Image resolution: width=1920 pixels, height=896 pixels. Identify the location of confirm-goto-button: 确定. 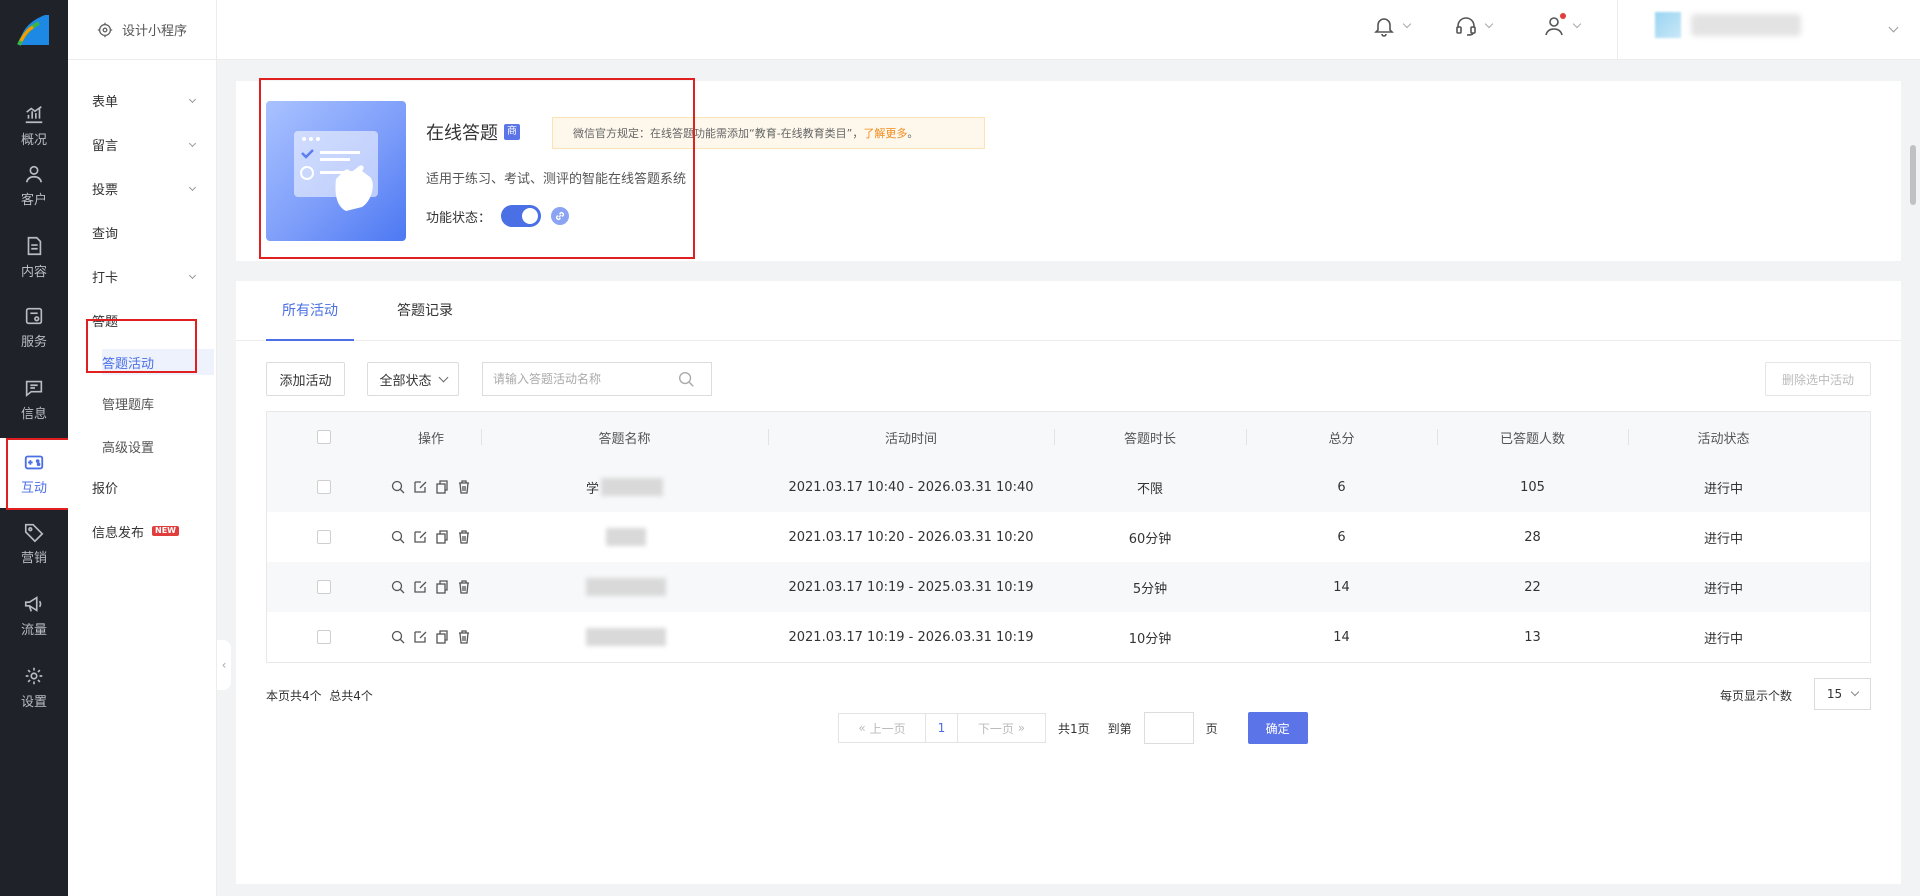
(1277, 728).